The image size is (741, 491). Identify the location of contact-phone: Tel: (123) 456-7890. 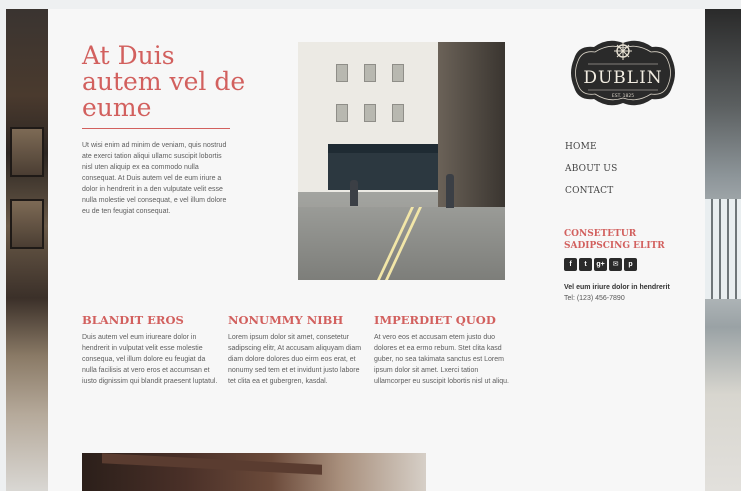
(594, 298).